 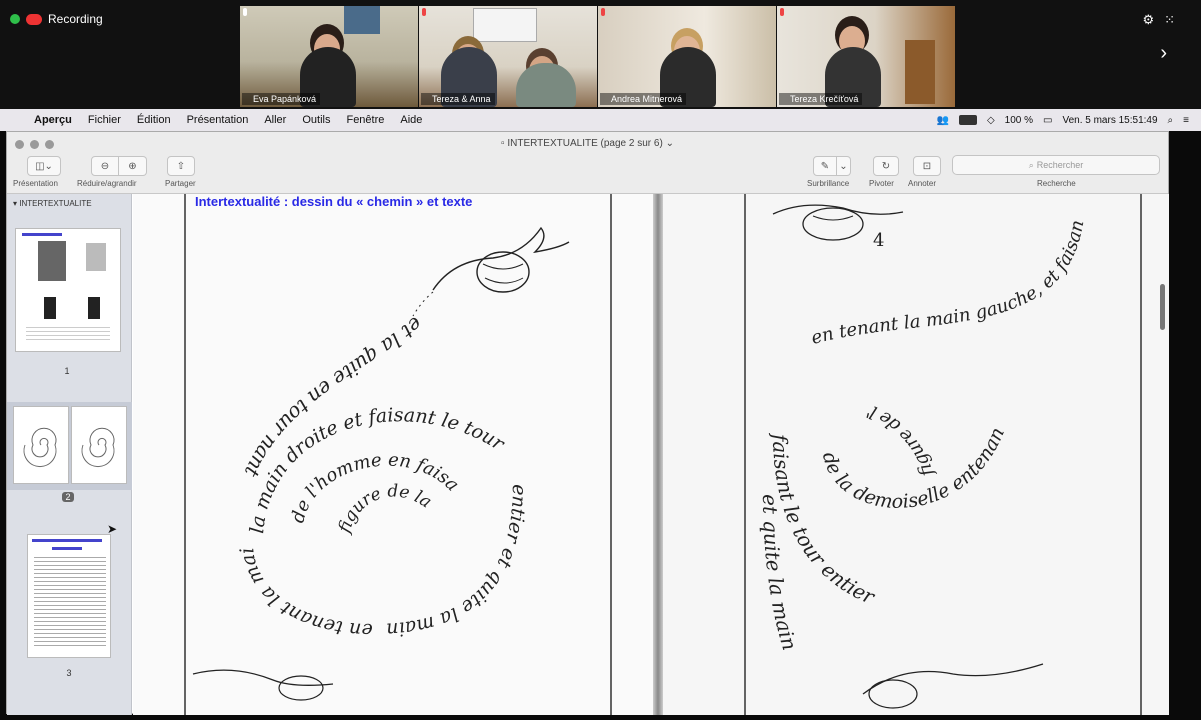 I want to click on spiral-text-line: figure de la demoiselle, so click(x=287, y=365).